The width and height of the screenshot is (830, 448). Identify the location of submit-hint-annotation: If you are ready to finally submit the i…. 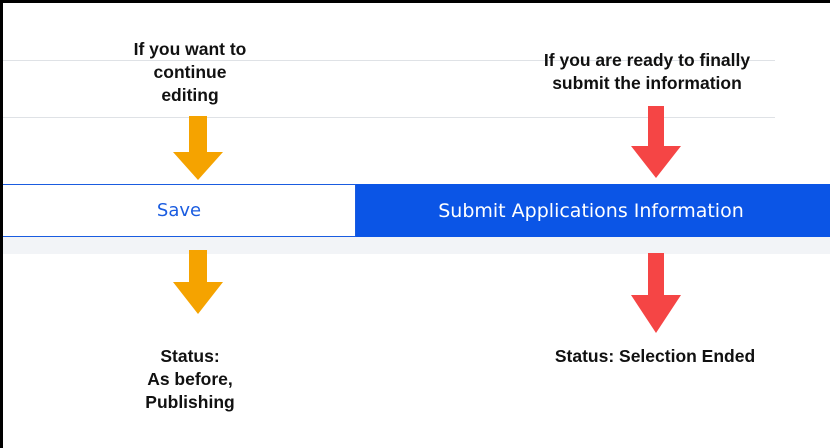
(647, 71).